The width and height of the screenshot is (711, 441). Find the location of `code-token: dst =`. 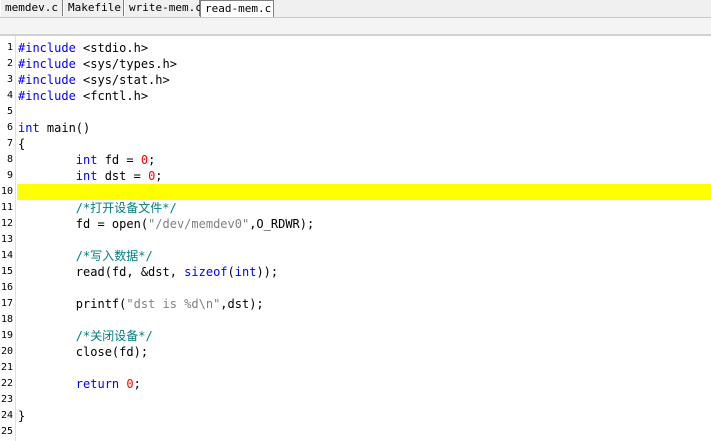

code-token: dst = is located at coordinates (123, 176).